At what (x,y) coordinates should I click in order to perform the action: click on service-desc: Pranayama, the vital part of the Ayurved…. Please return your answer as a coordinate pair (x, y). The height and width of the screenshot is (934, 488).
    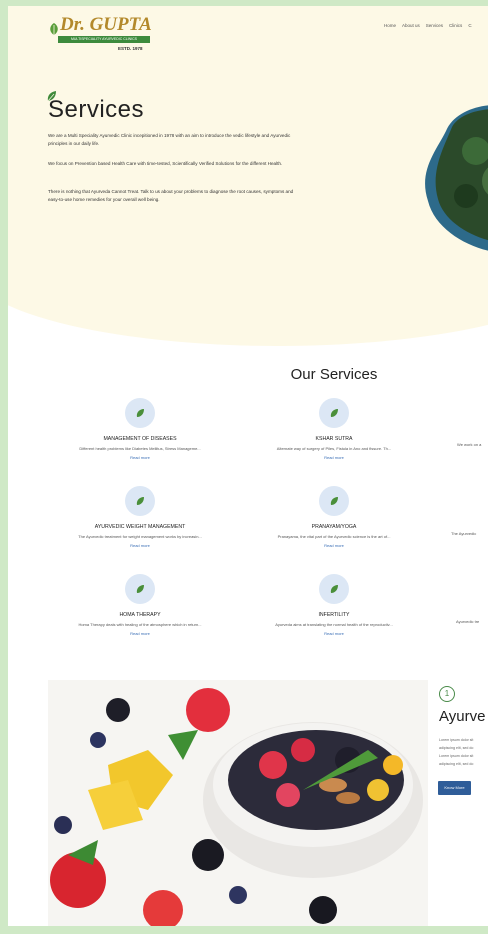
    Looking at the image, I should click on (334, 536).